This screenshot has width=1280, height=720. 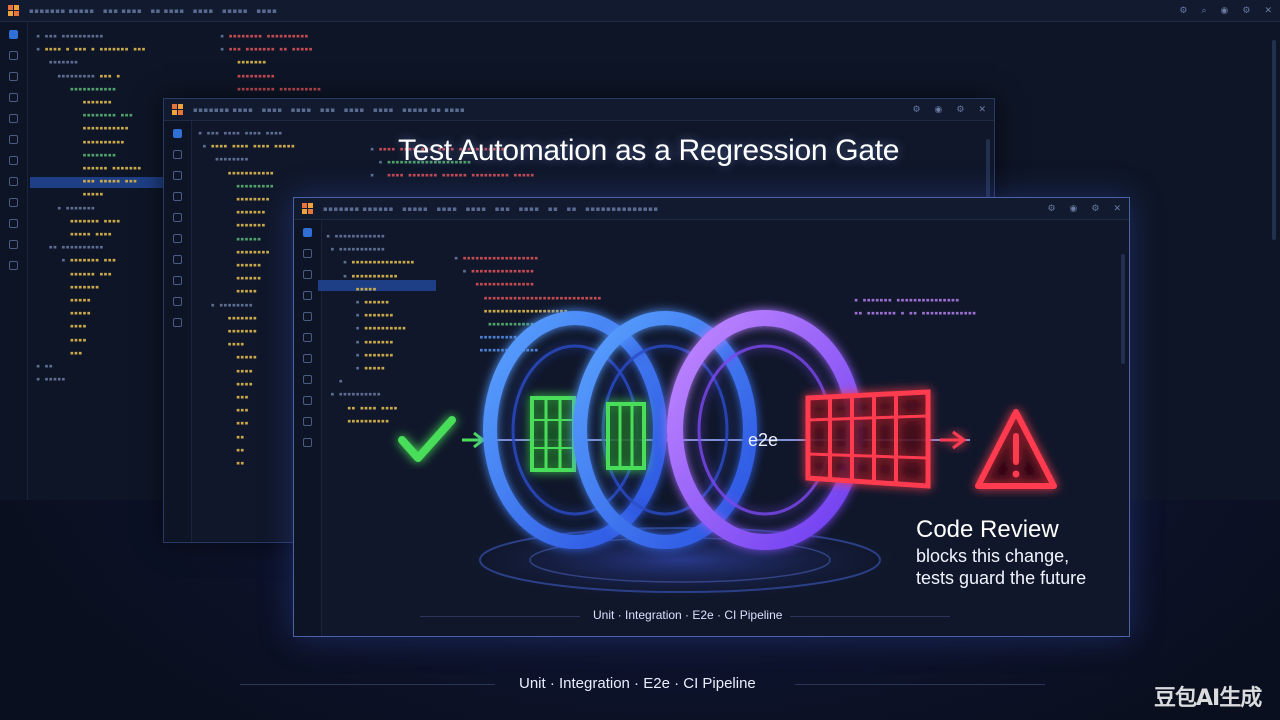 What do you see at coordinates (920, 684) in the screenshot?
I see `bottom-divider-right` at bounding box center [920, 684].